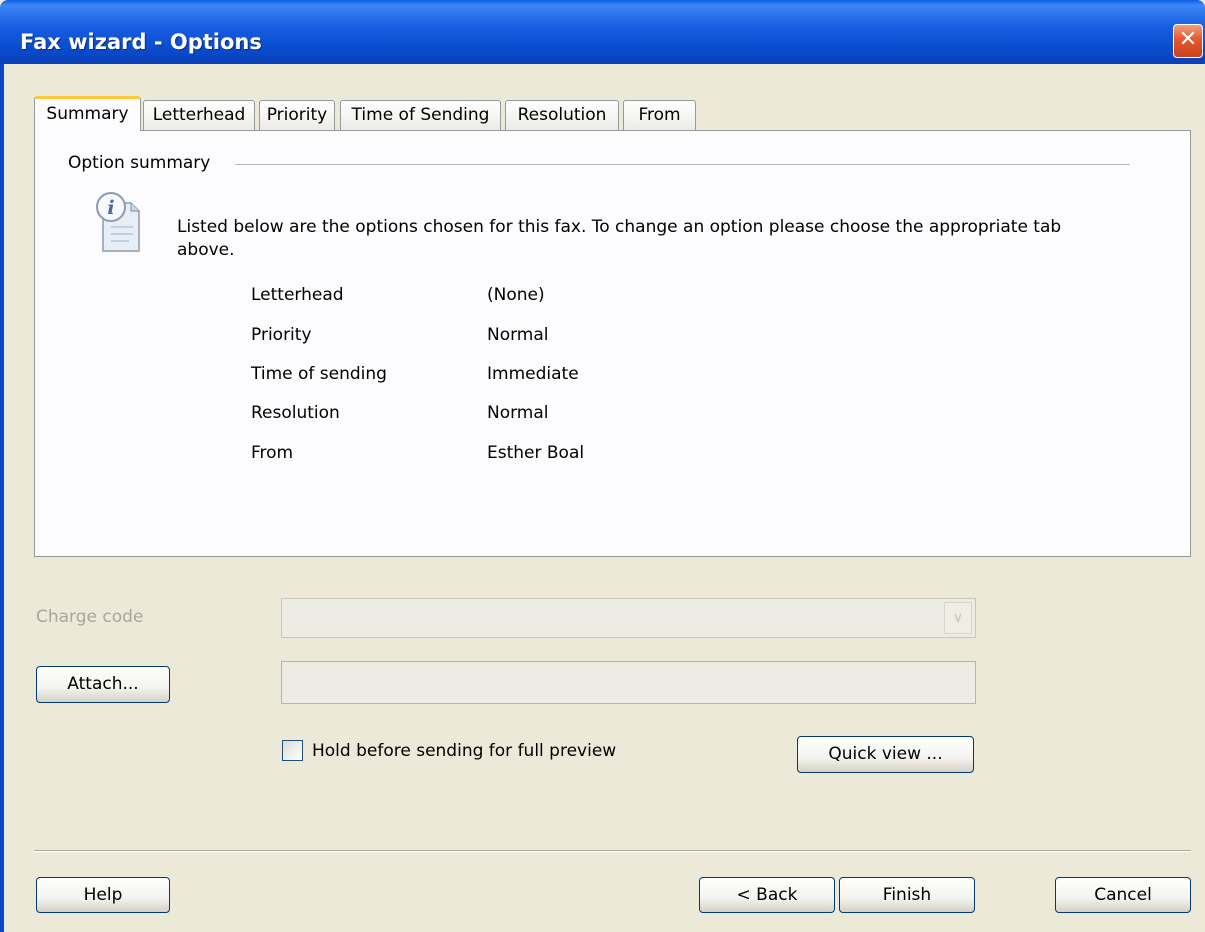 The image size is (1205, 932). What do you see at coordinates (90, 617) in the screenshot?
I see `charge-code-label: Charge code` at bounding box center [90, 617].